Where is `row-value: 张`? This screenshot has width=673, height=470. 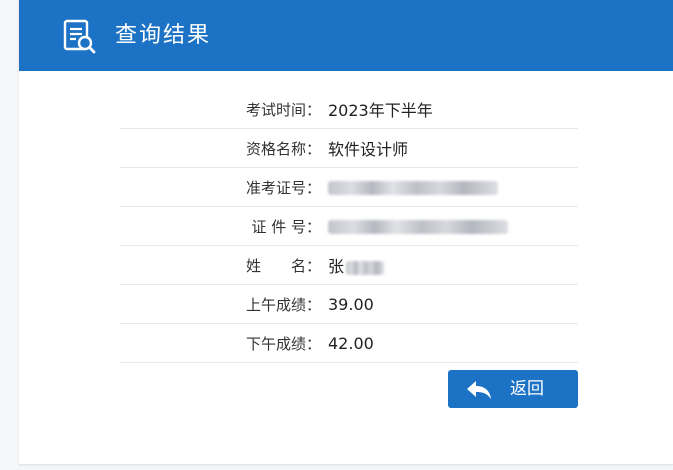
row-value: 张 is located at coordinates (356, 265).